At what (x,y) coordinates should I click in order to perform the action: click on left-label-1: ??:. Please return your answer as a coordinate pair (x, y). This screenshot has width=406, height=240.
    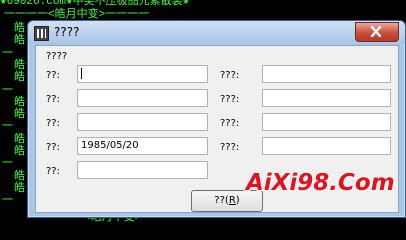
    Looking at the image, I should click on (53, 75).